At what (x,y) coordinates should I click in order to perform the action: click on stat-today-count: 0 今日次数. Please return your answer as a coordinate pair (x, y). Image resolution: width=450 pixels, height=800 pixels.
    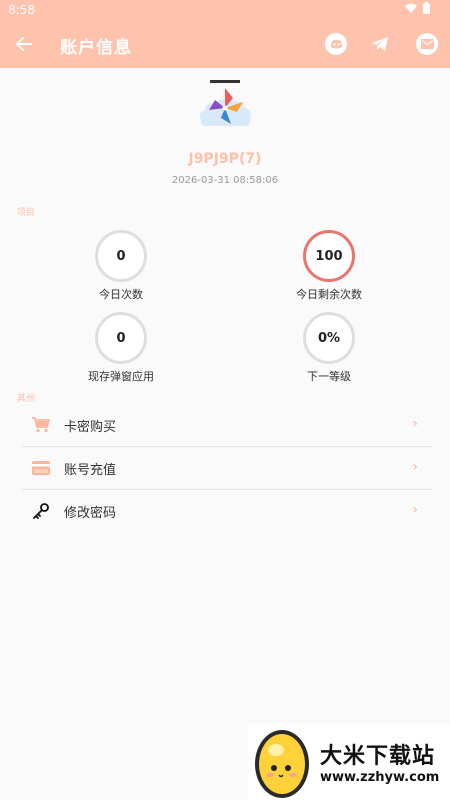
    Looking at the image, I should click on (121, 266).